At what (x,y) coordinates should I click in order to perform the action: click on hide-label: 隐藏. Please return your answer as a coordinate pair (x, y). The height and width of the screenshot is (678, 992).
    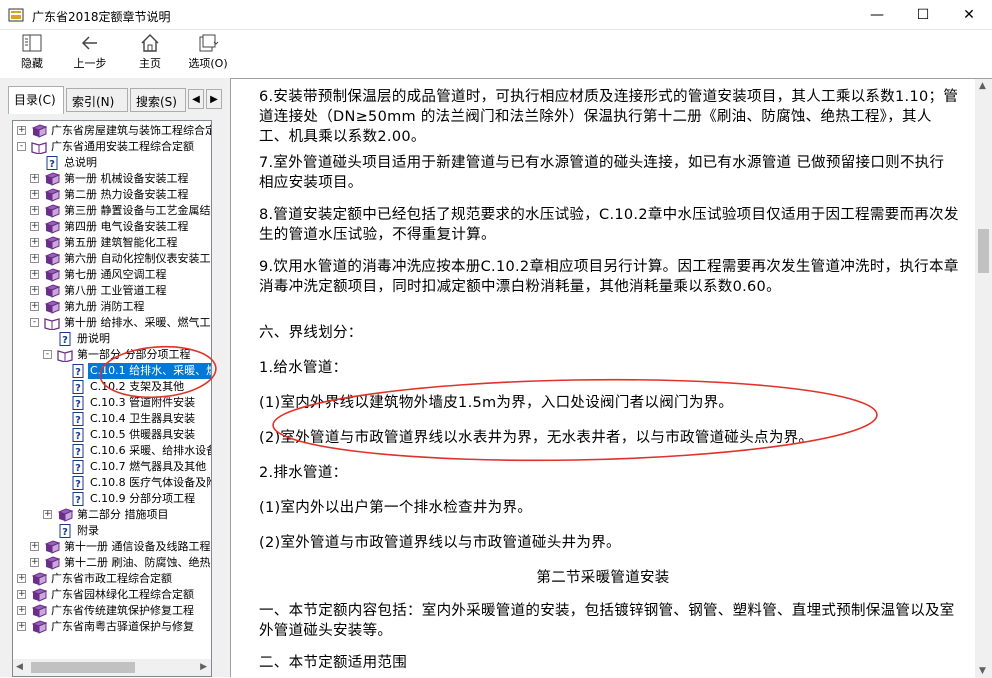
    Looking at the image, I should click on (32, 63).